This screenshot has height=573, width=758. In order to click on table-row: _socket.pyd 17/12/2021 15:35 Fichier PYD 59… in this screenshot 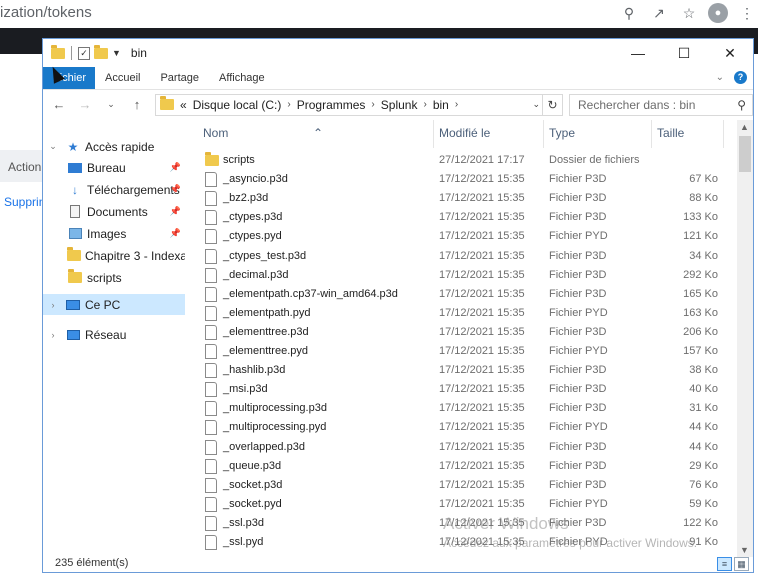, I will do `click(465, 504)`.